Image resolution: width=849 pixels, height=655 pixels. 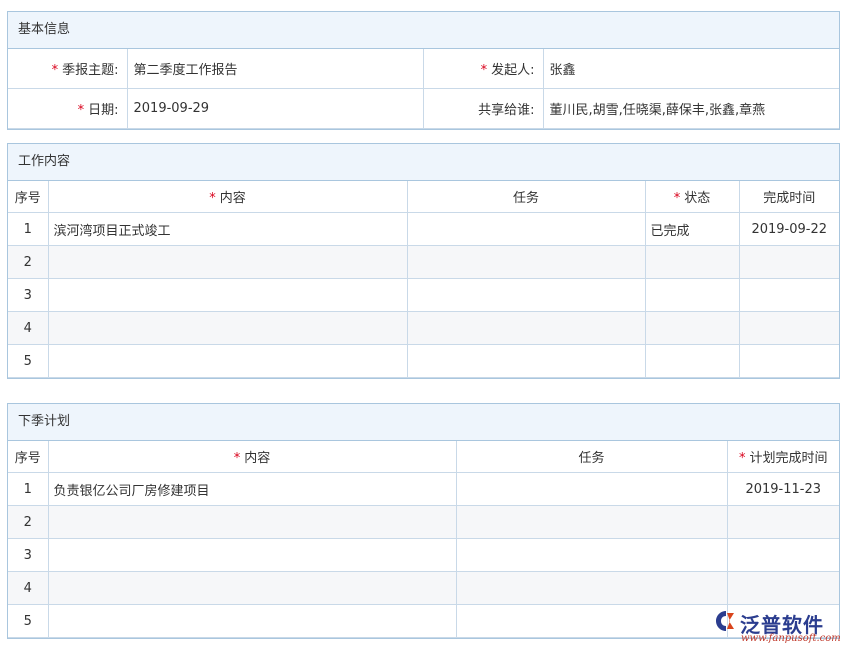 I want to click on initiator-label: * 发起人:, so click(x=483, y=69).